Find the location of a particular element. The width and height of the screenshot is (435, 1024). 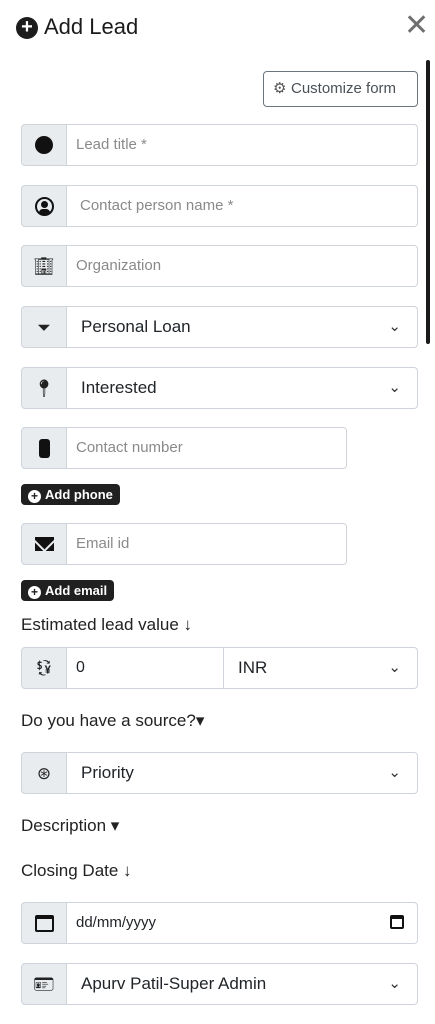

status-value: Interested is located at coordinates (119, 387).